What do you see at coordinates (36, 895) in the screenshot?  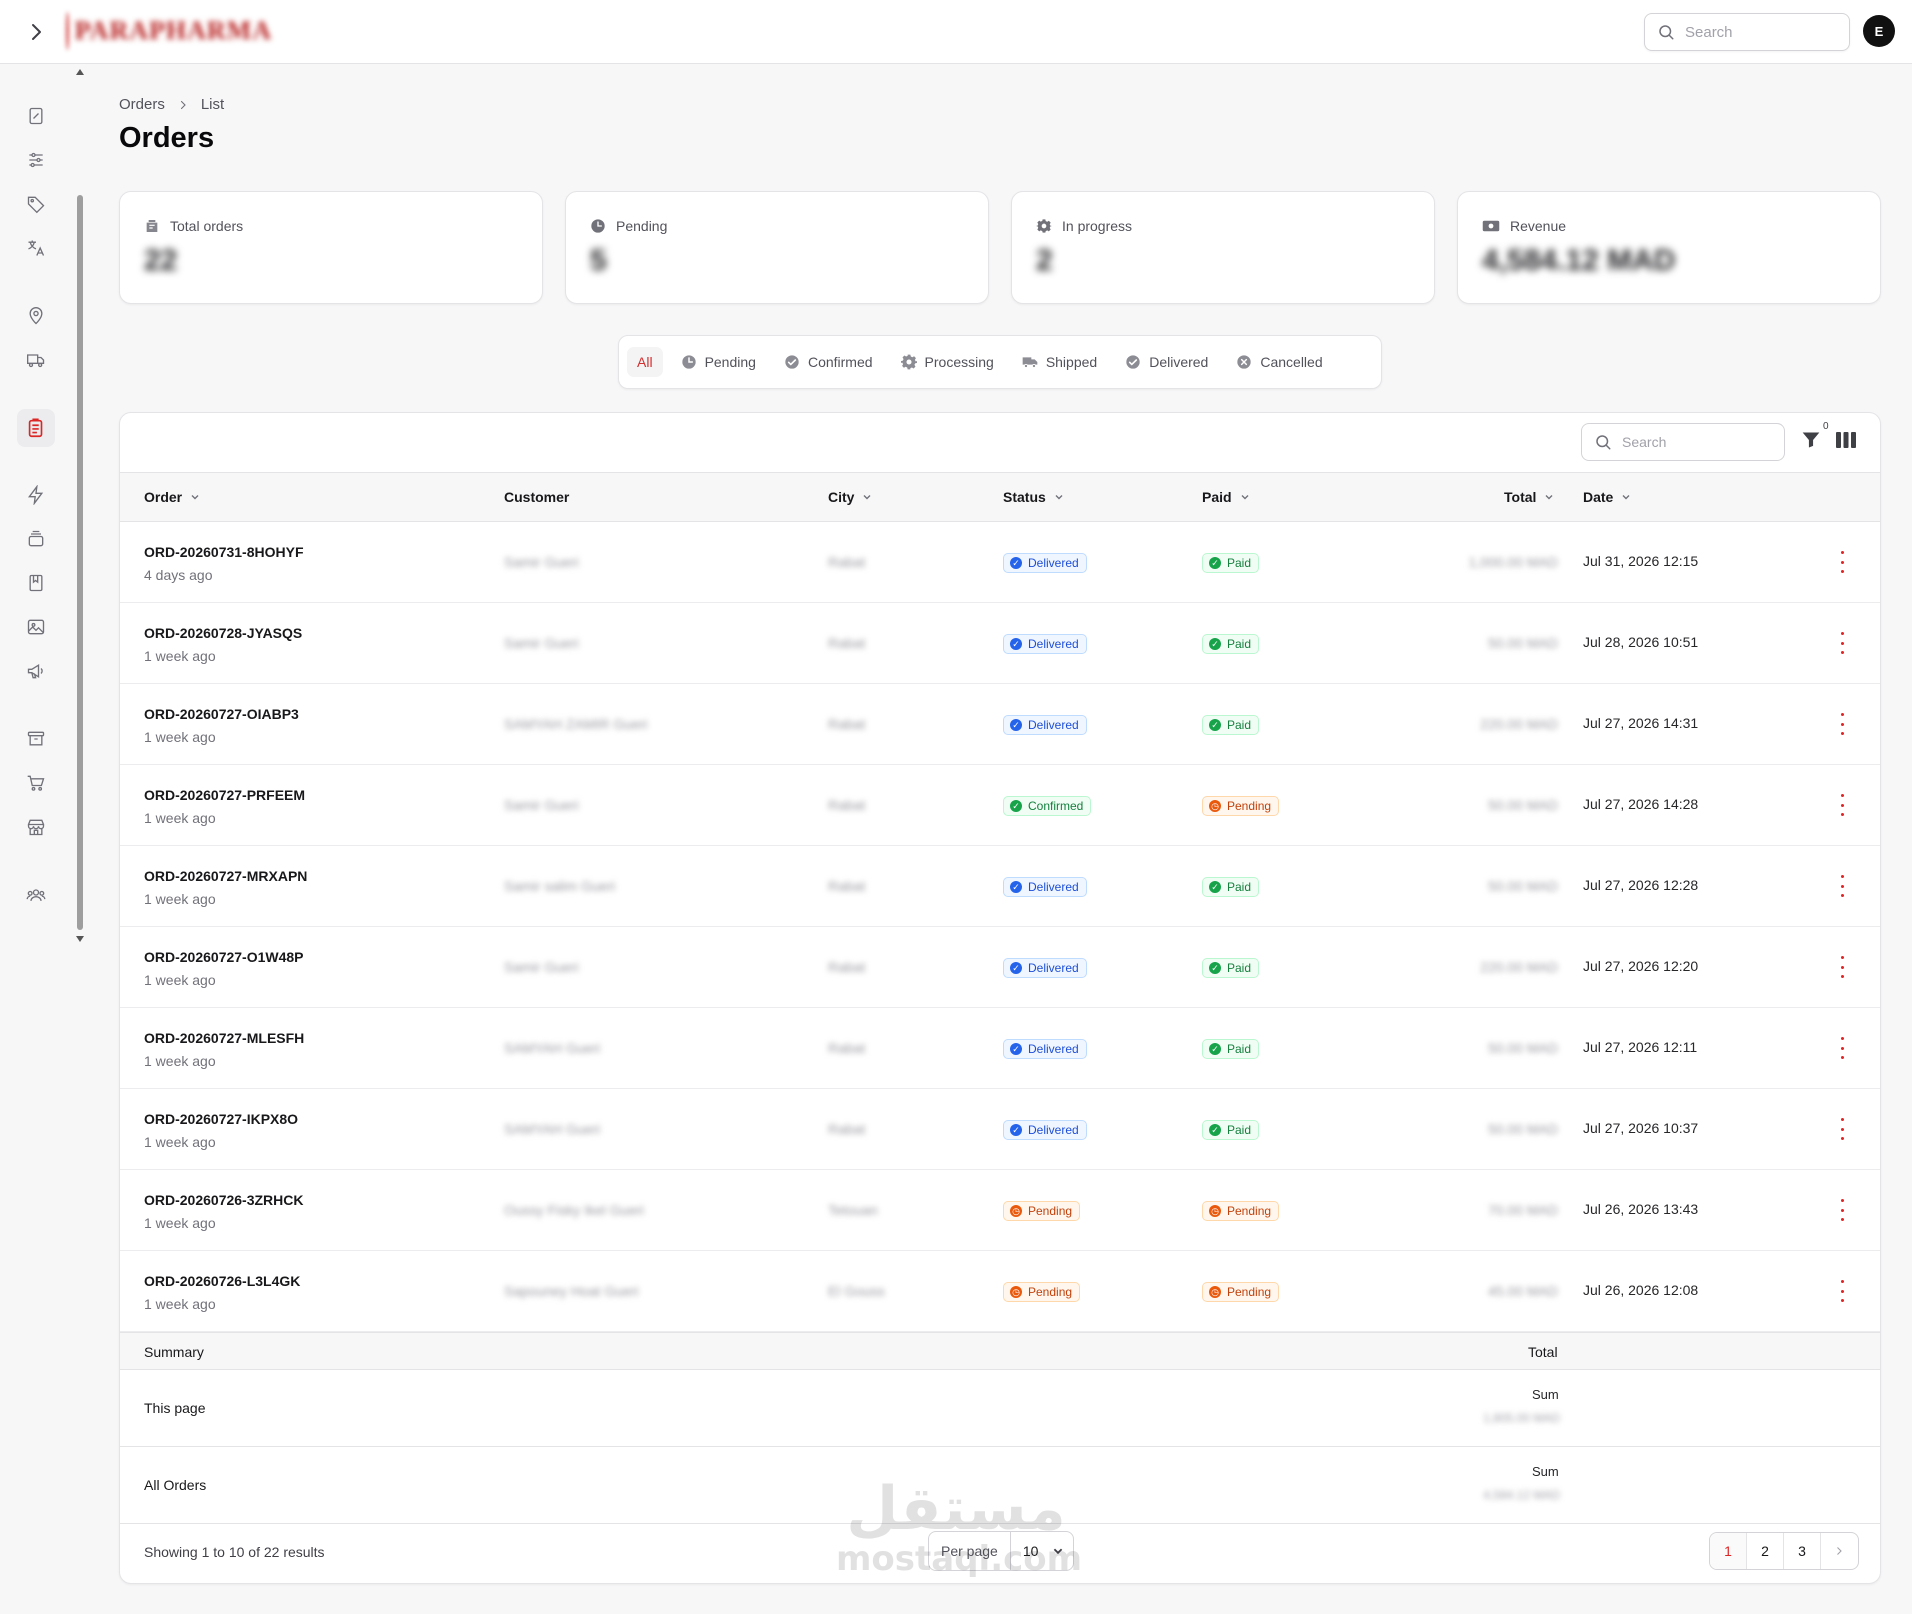 I see `users-group-icon` at bounding box center [36, 895].